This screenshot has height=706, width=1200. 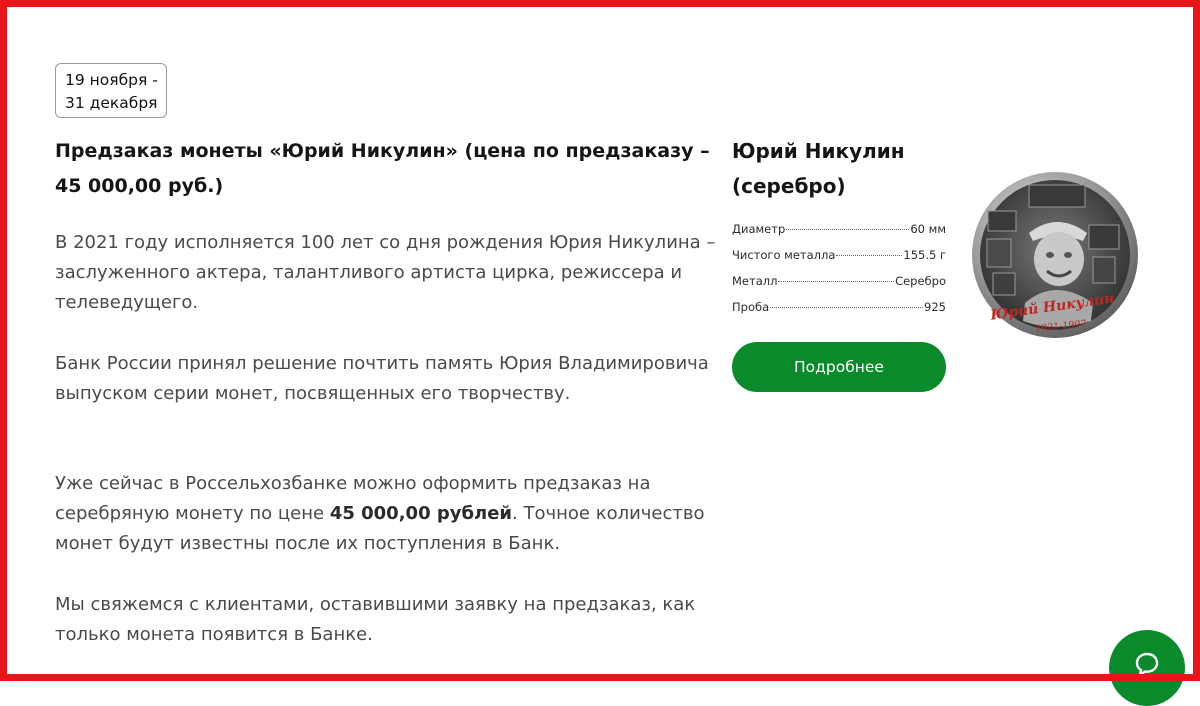 What do you see at coordinates (751, 307) in the screenshot?
I see `spec-label: Проба` at bounding box center [751, 307].